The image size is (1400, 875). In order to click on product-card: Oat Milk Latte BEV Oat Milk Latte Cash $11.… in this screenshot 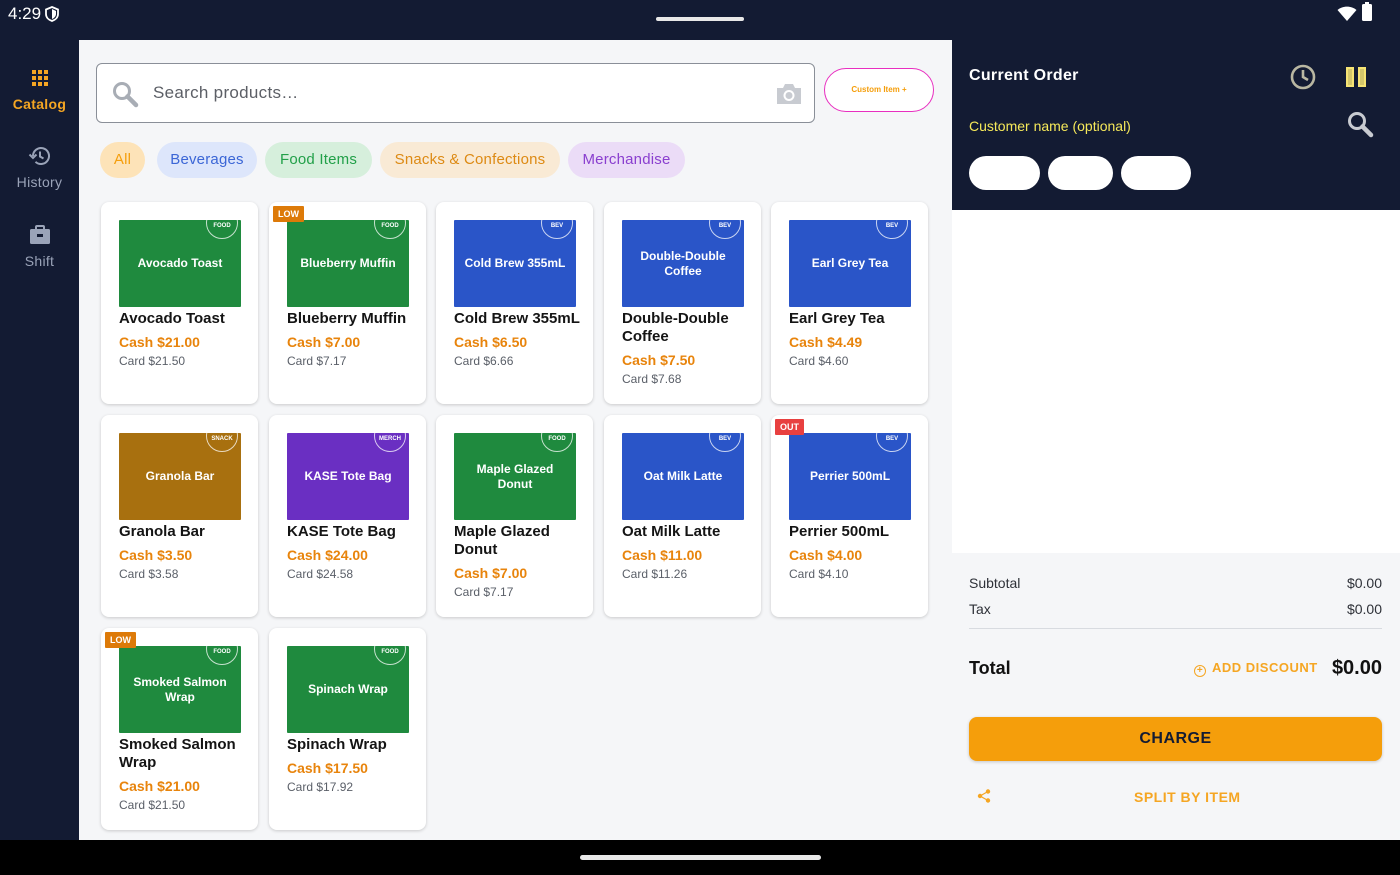, I will do `click(682, 516)`.